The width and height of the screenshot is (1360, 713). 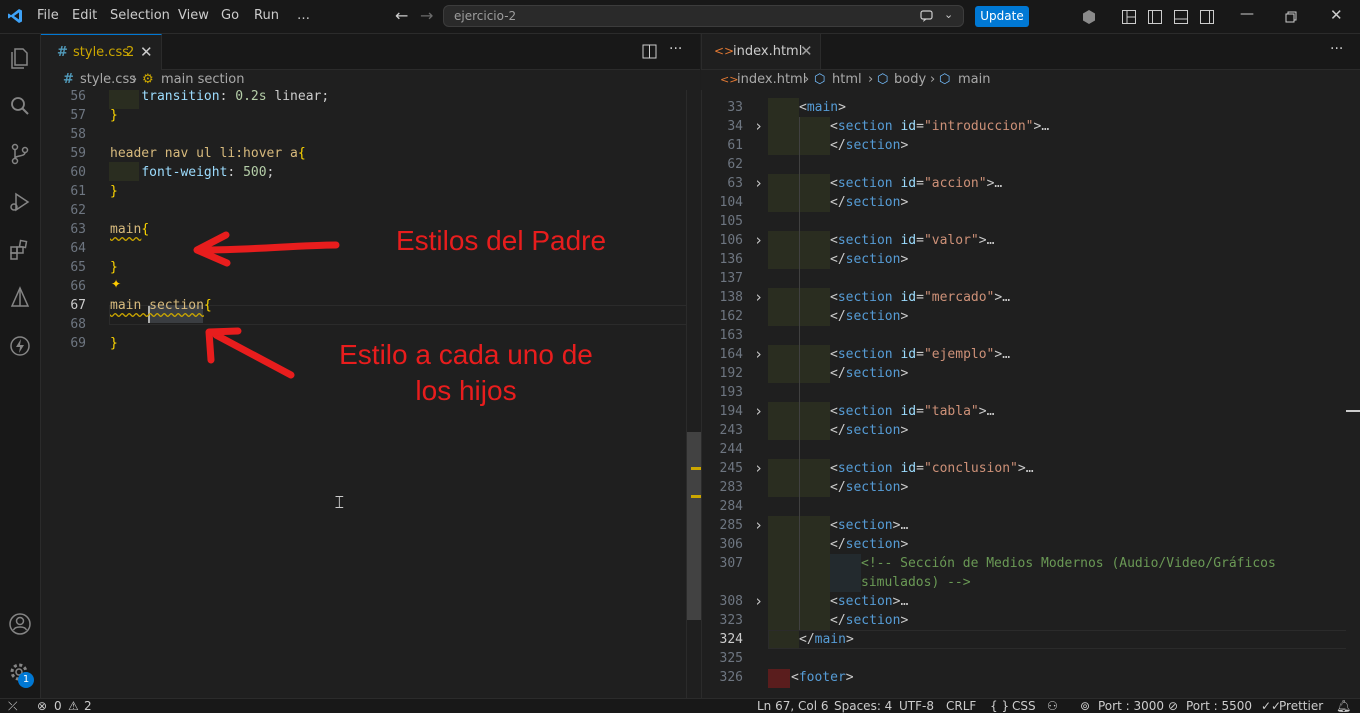 What do you see at coordinates (731, 677) in the screenshot?
I see `line-number: 326` at bounding box center [731, 677].